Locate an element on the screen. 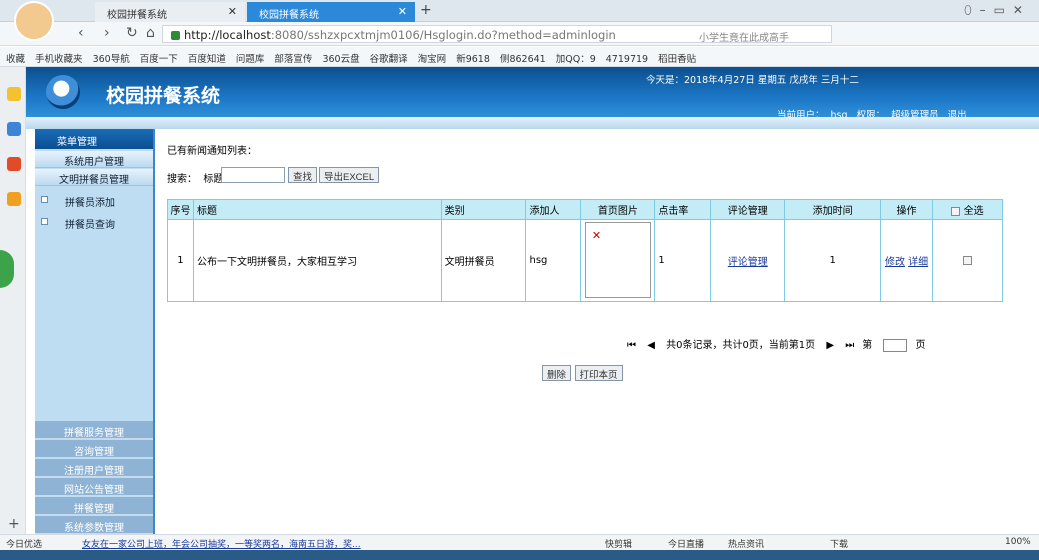 The width and height of the screenshot is (1039, 560). sidebar-bottom-menu: 拼餐服务管理 咨询管理 注册用户管理 网站公告管理 拼餐管理 系统参数管理 is located at coordinates (95, 477).